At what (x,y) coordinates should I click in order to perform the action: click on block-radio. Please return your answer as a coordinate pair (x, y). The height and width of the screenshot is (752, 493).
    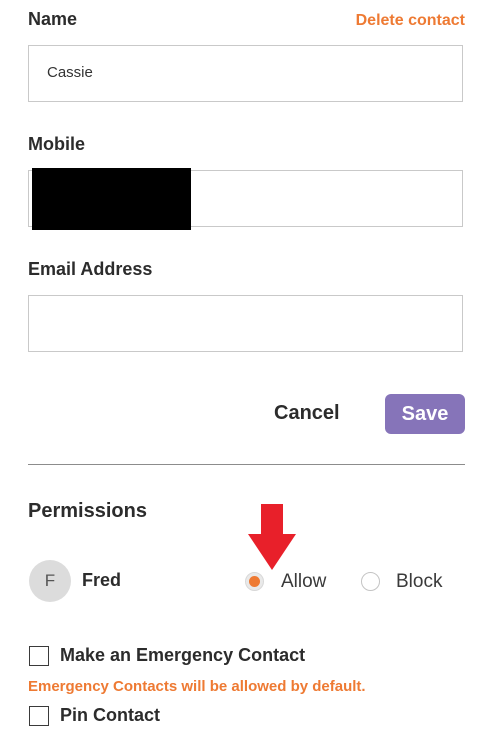
    Looking at the image, I should click on (370, 581).